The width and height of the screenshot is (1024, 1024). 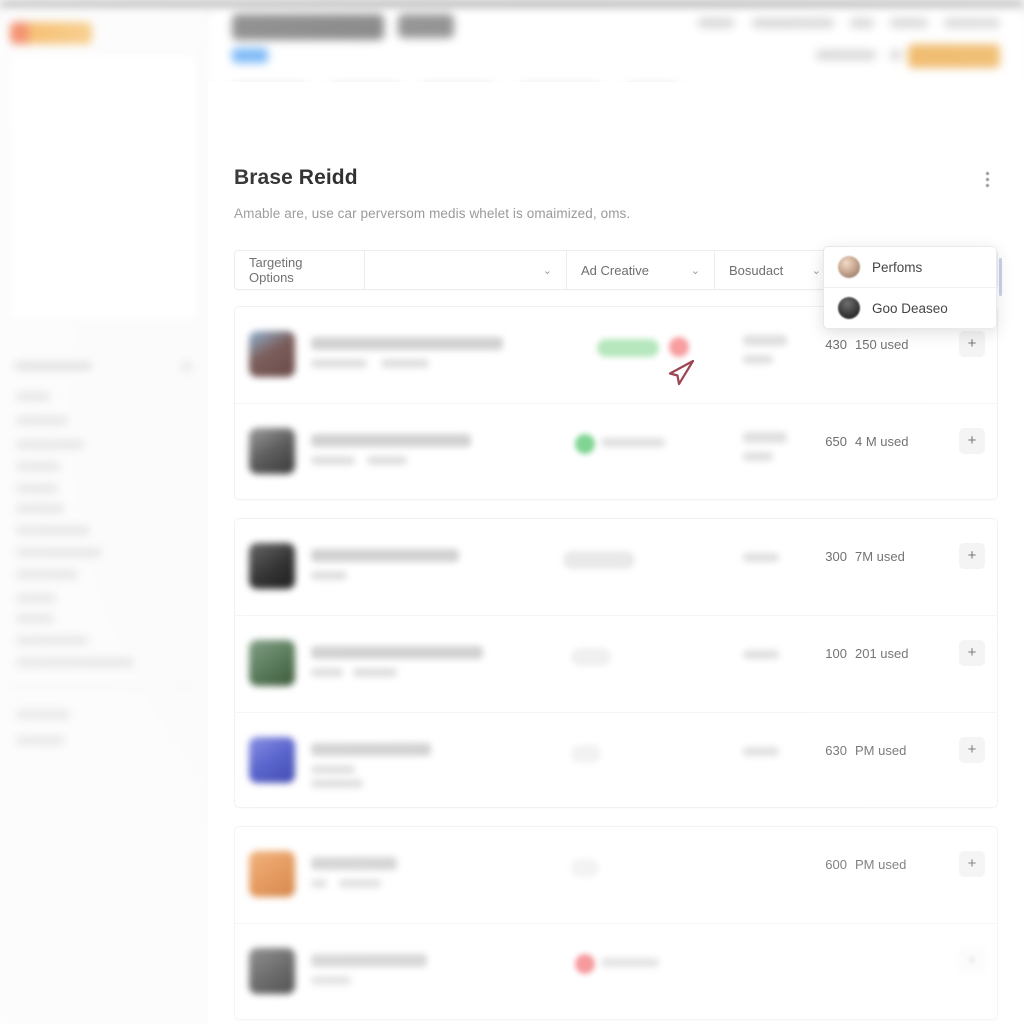 What do you see at coordinates (616, 761) in the screenshot?
I see `table-row: 630 PM used +` at bounding box center [616, 761].